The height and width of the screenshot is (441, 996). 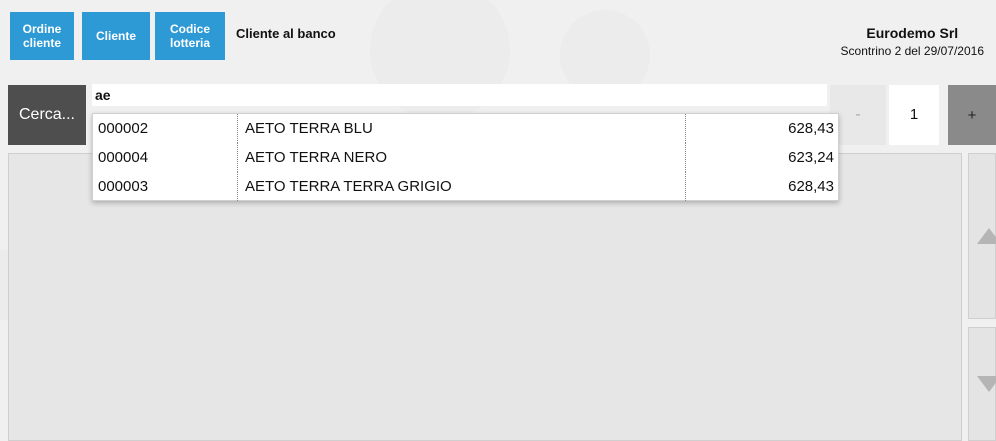 I want to click on result-description: AETO TERRA BLU, so click(x=462, y=128).